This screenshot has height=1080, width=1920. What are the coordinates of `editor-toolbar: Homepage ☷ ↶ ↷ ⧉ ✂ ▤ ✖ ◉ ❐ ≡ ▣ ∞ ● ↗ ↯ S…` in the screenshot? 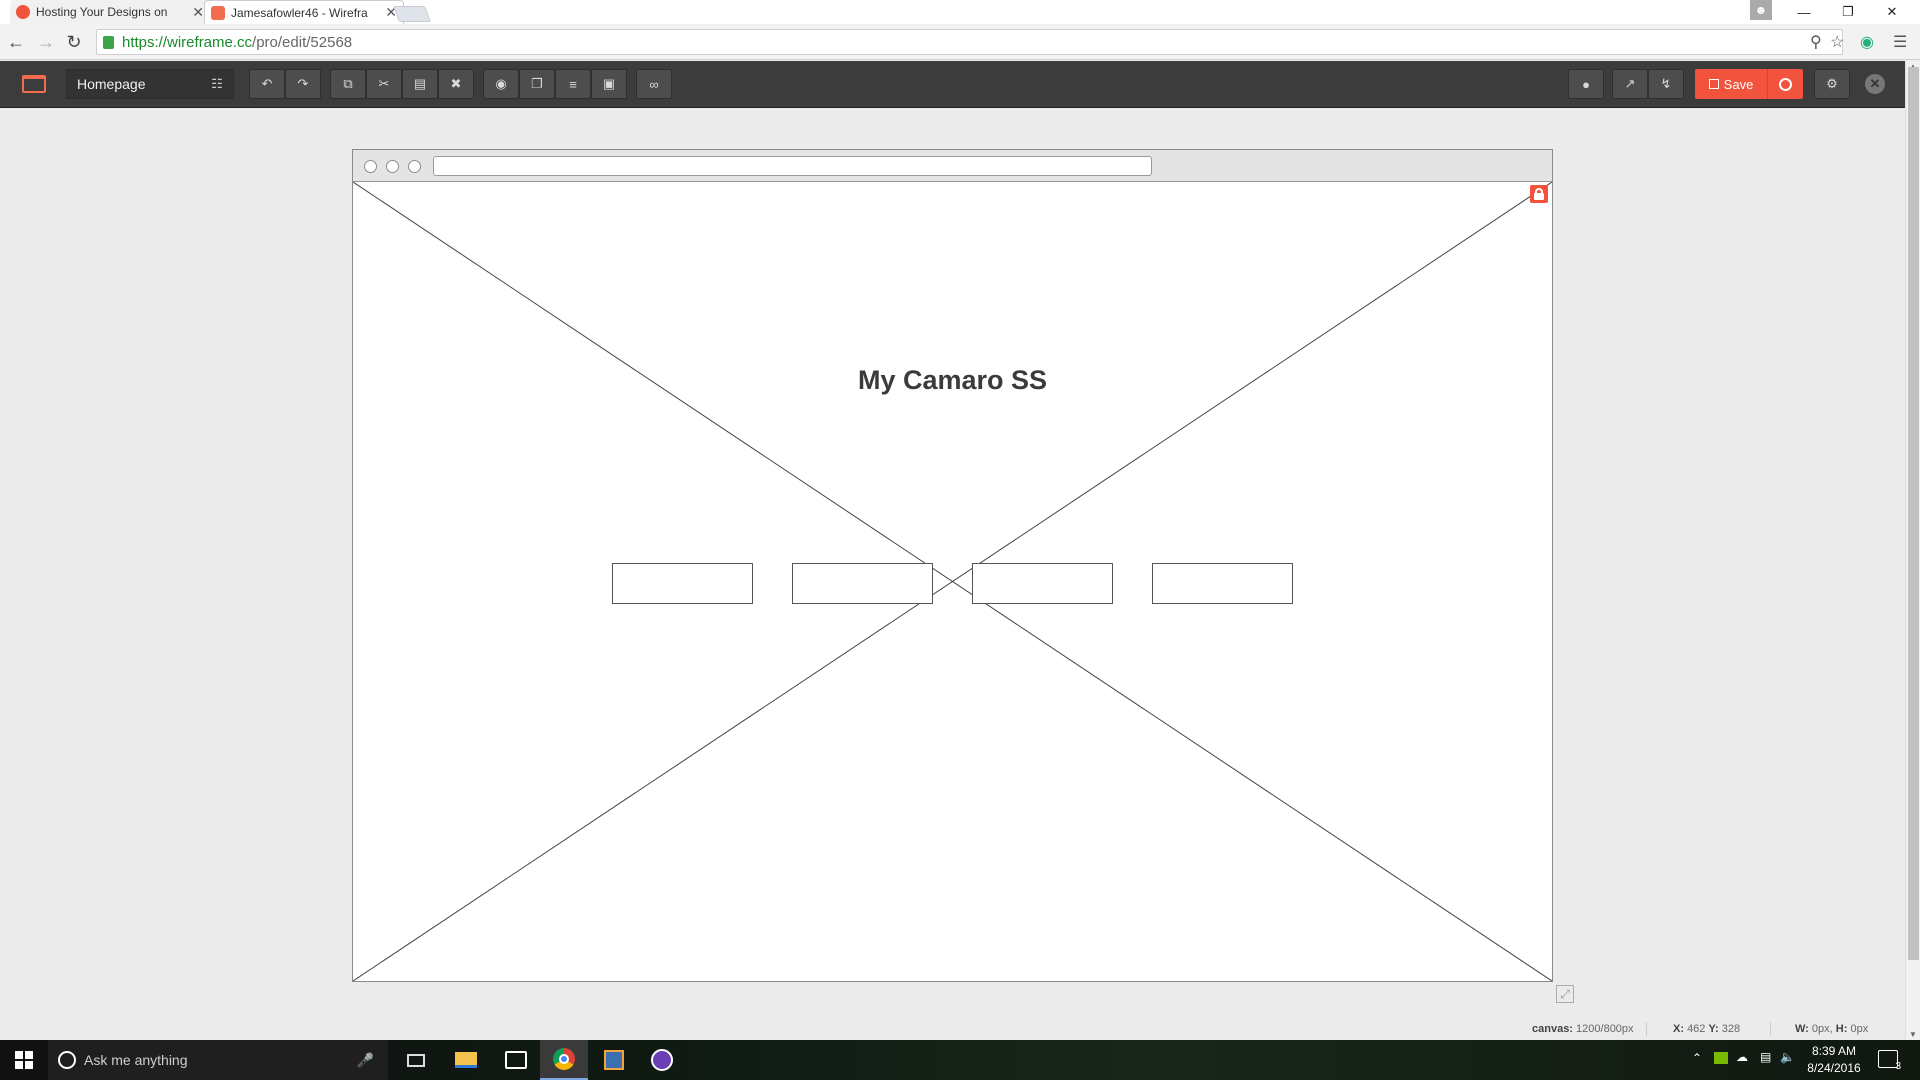 It's located at (952, 84).